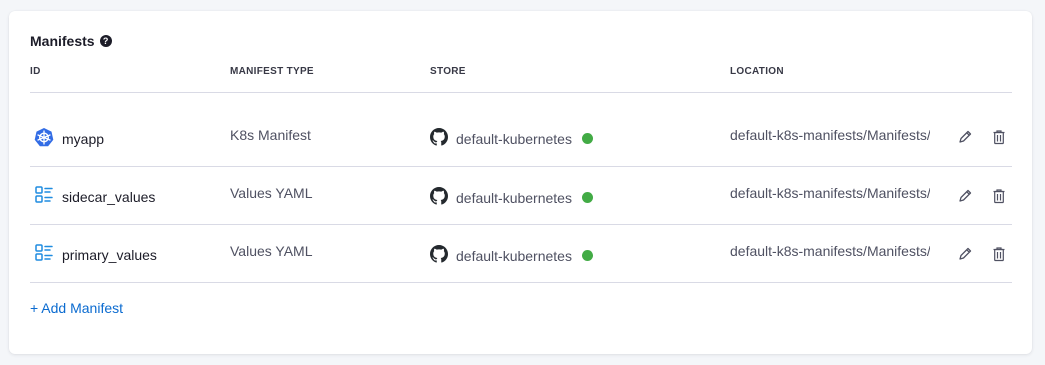 Image resolution: width=1045 pixels, height=365 pixels. What do you see at coordinates (448, 71) in the screenshot?
I see `column-header-store: STORE` at bounding box center [448, 71].